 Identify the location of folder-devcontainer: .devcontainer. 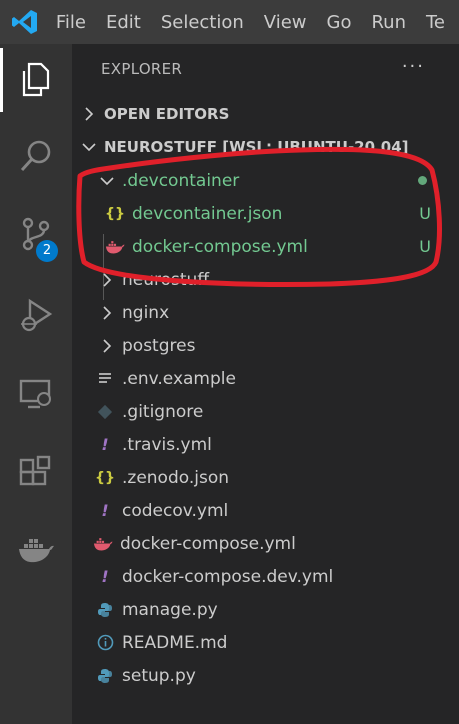
(265, 180).